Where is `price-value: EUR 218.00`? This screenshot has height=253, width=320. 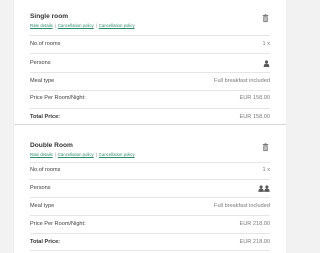
price-value: EUR 218.00 is located at coordinates (254, 224).